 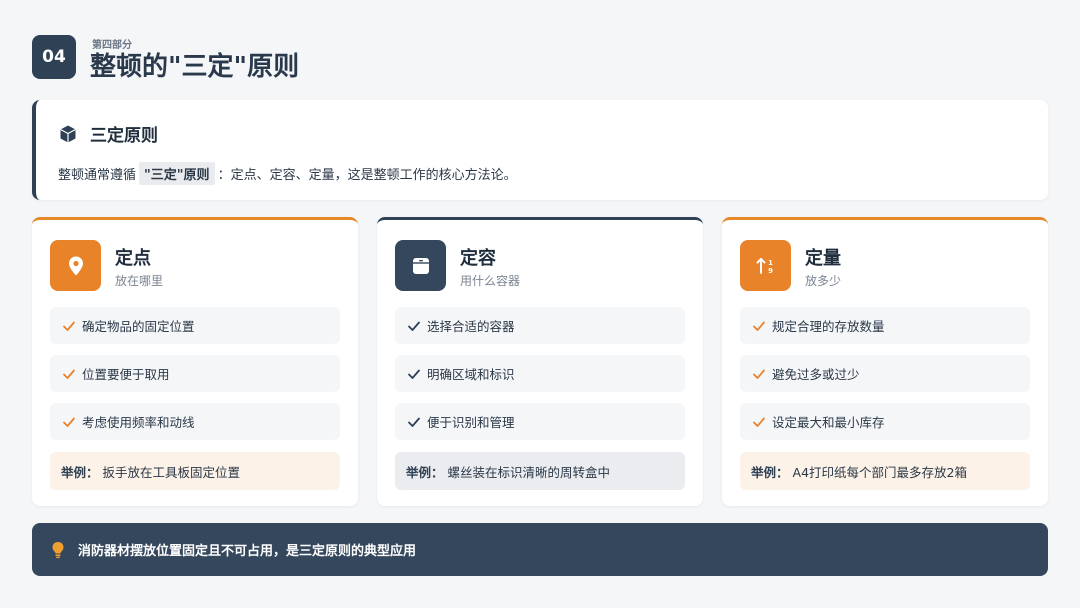 What do you see at coordinates (367, 175) in the screenshot?
I see `desc-suffix: ：定点、定容、定量，这是整顿工作的核心方法论。` at bounding box center [367, 175].